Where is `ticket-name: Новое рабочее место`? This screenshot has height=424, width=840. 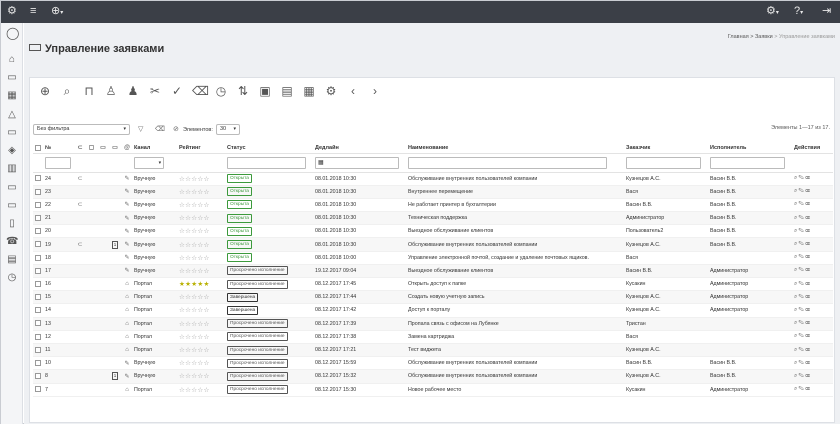 ticket-name: Новое рабочее место is located at coordinates (515, 390).